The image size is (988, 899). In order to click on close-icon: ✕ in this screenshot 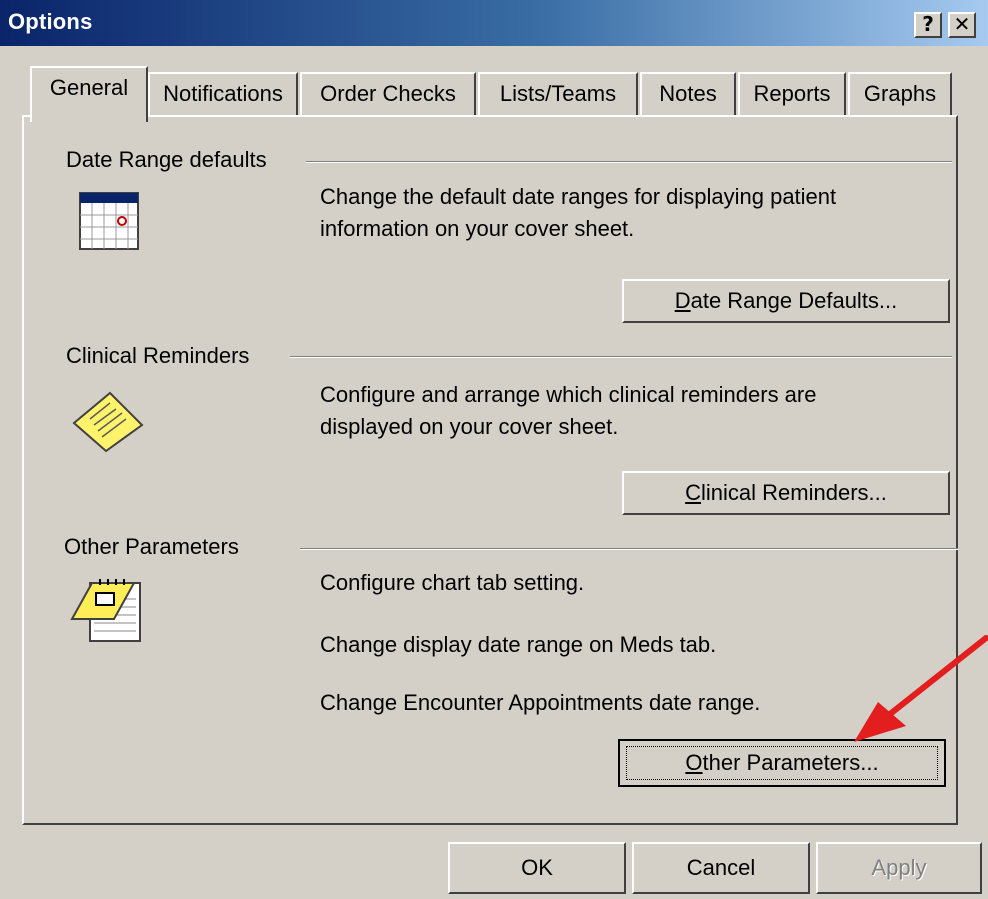, I will do `click(962, 24)`.